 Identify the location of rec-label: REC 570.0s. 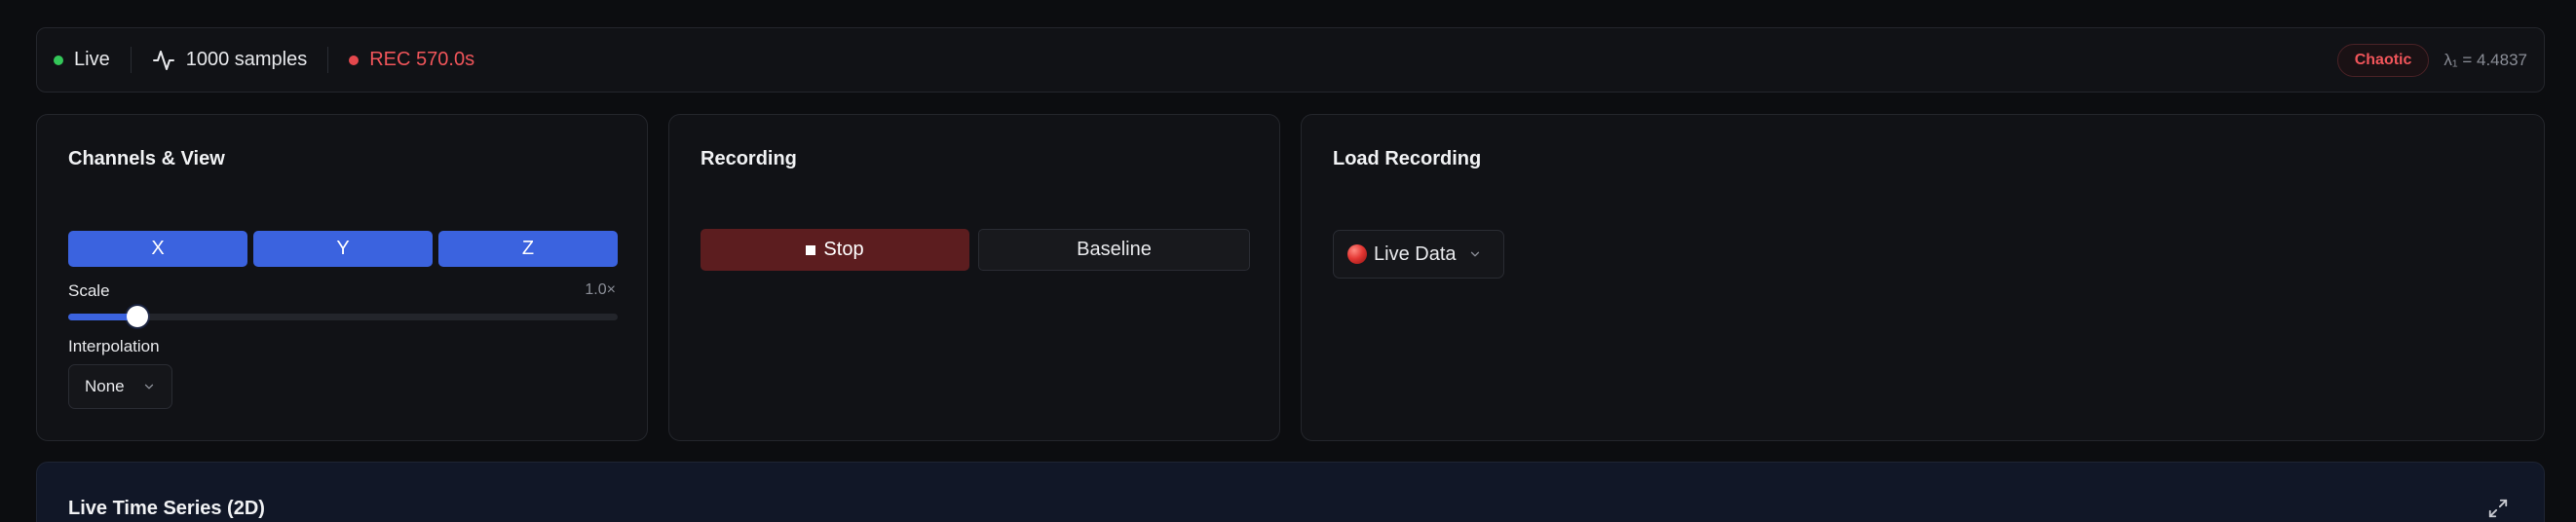
(422, 59).